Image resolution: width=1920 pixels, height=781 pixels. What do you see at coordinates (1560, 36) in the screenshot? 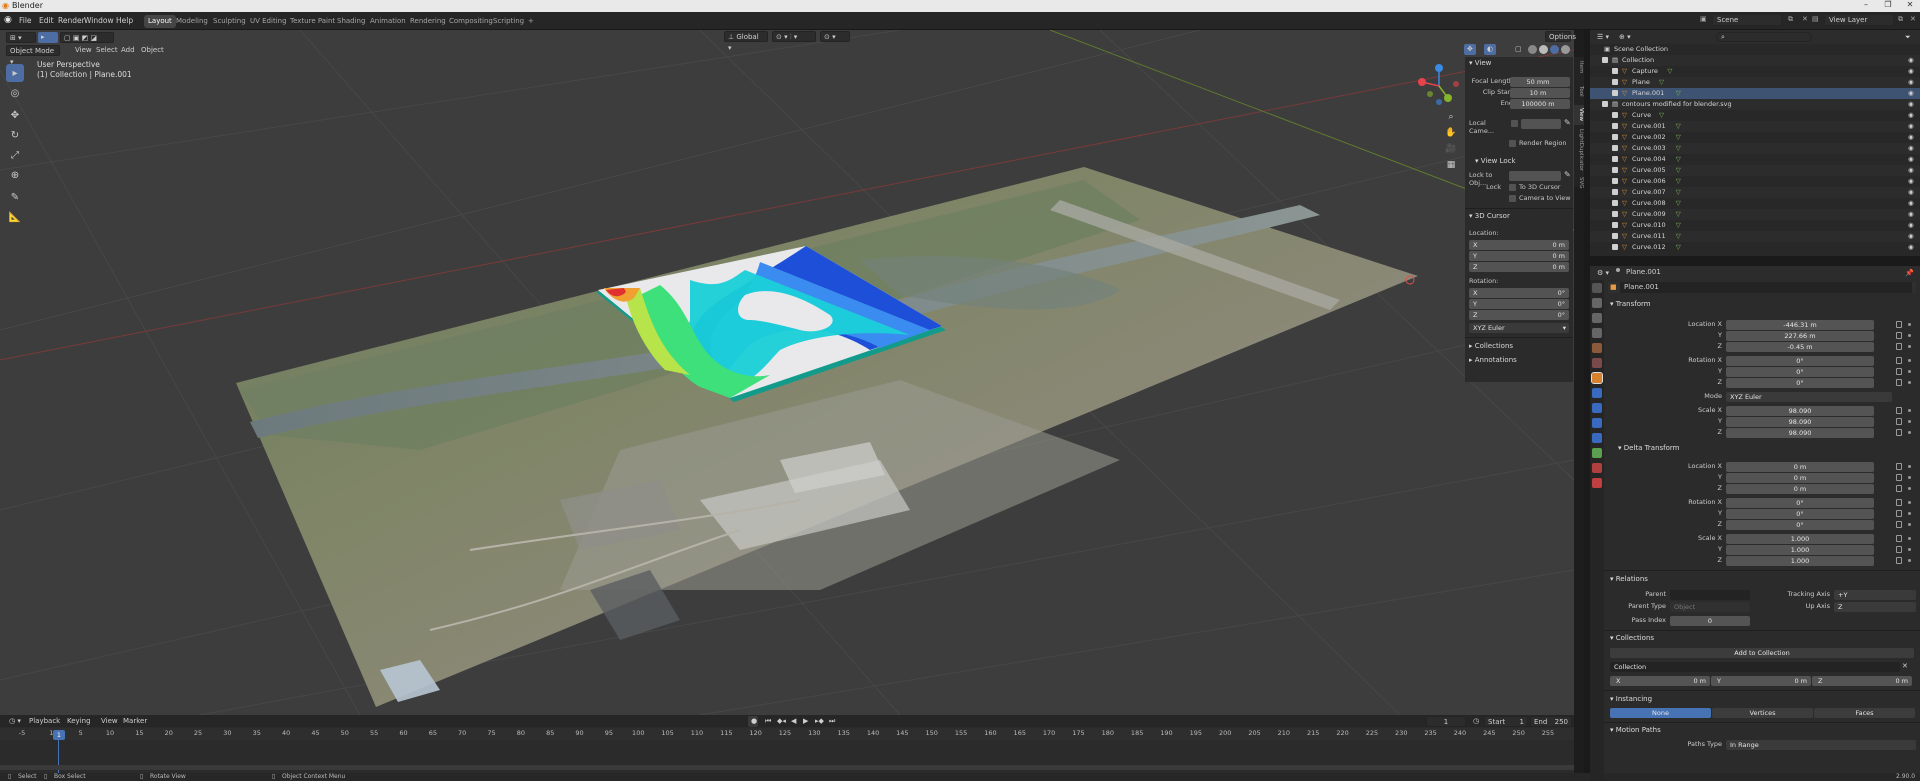
I see `options-dropdown: Options` at bounding box center [1560, 36].